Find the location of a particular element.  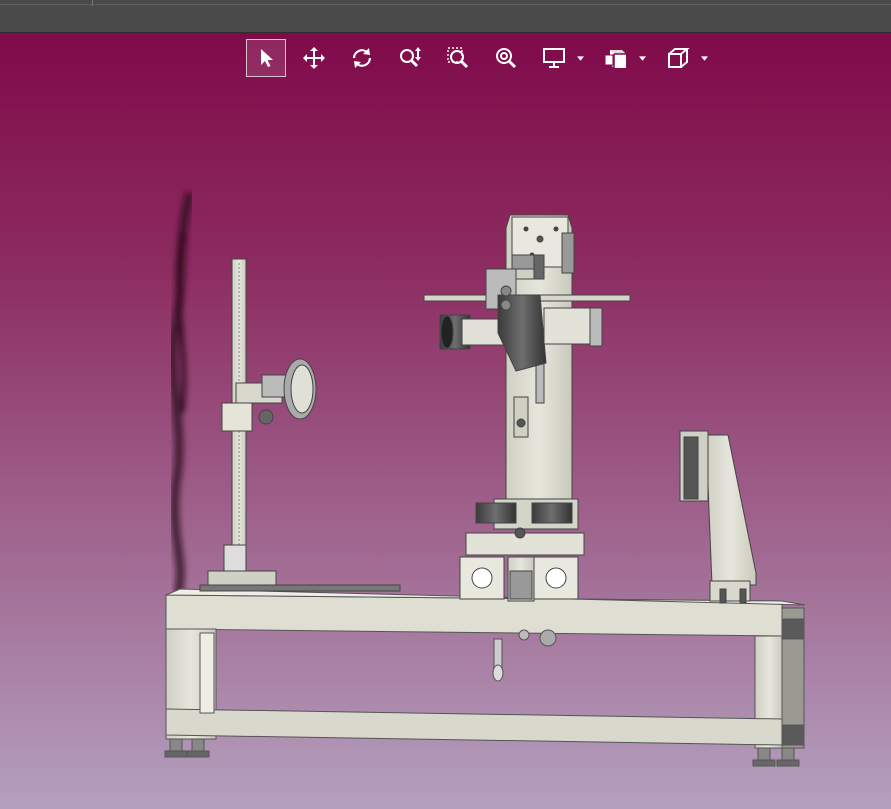

zoom-fit-button is located at coordinates (506, 58).